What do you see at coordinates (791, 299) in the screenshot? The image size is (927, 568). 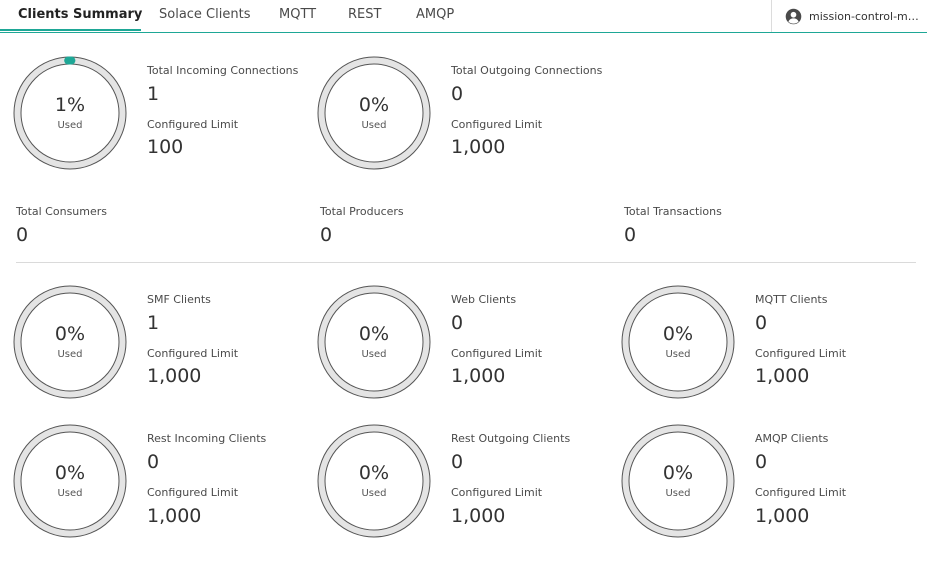 I see `mqtt-clients-label: MQTT Clients` at bounding box center [791, 299].